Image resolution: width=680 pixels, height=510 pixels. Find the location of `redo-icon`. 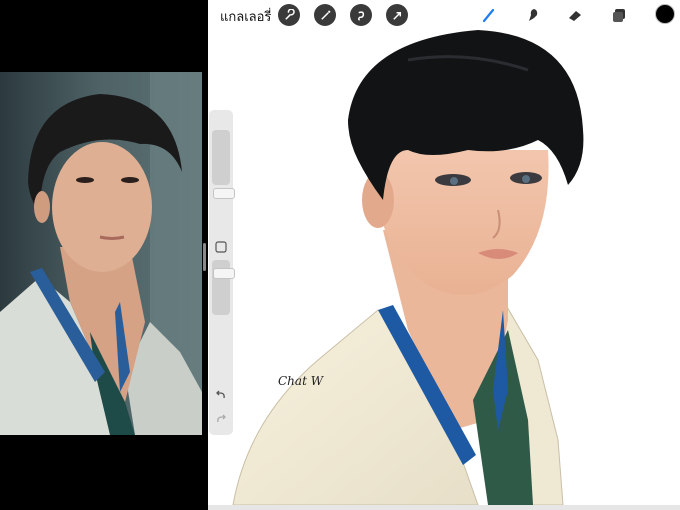

redo-icon is located at coordinates (221, 416).